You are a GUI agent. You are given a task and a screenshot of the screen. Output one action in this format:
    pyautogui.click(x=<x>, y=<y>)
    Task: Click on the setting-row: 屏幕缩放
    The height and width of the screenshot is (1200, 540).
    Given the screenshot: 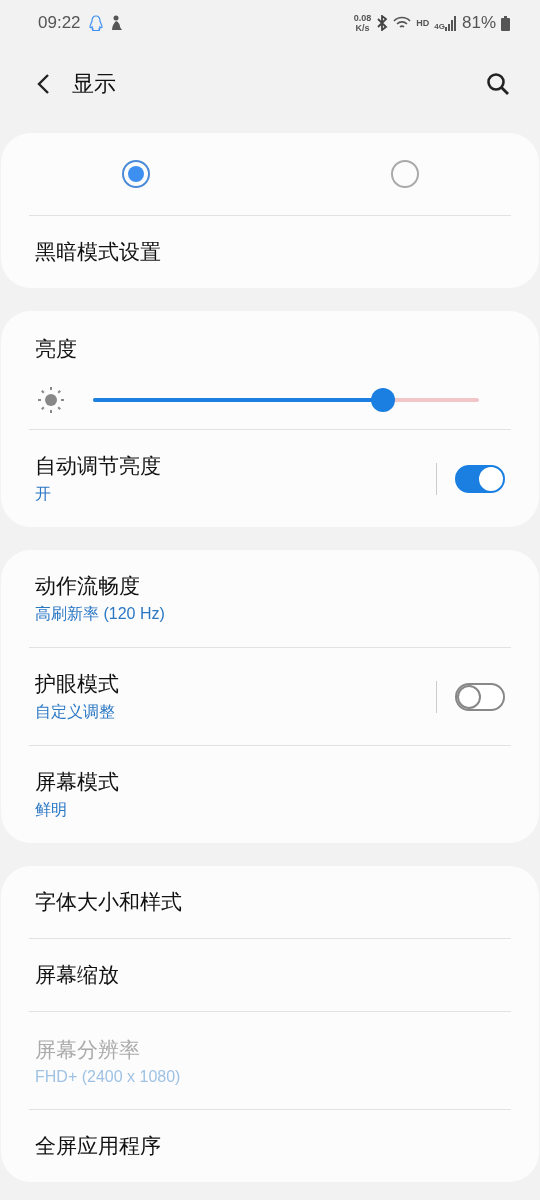 What is the action you would take?
    pyautogui.click(x=270, y=975)
    